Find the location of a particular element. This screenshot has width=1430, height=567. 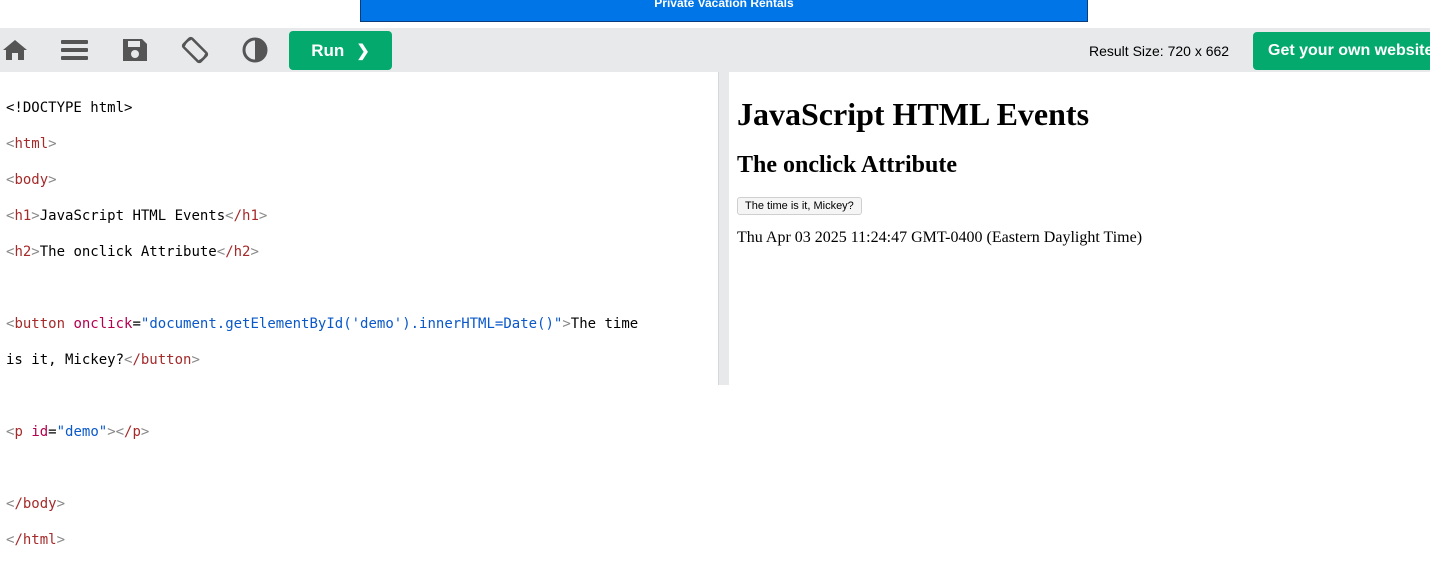

code-line: <h2>The onclick Attribute</h2> is located at coordinates (132, 252).